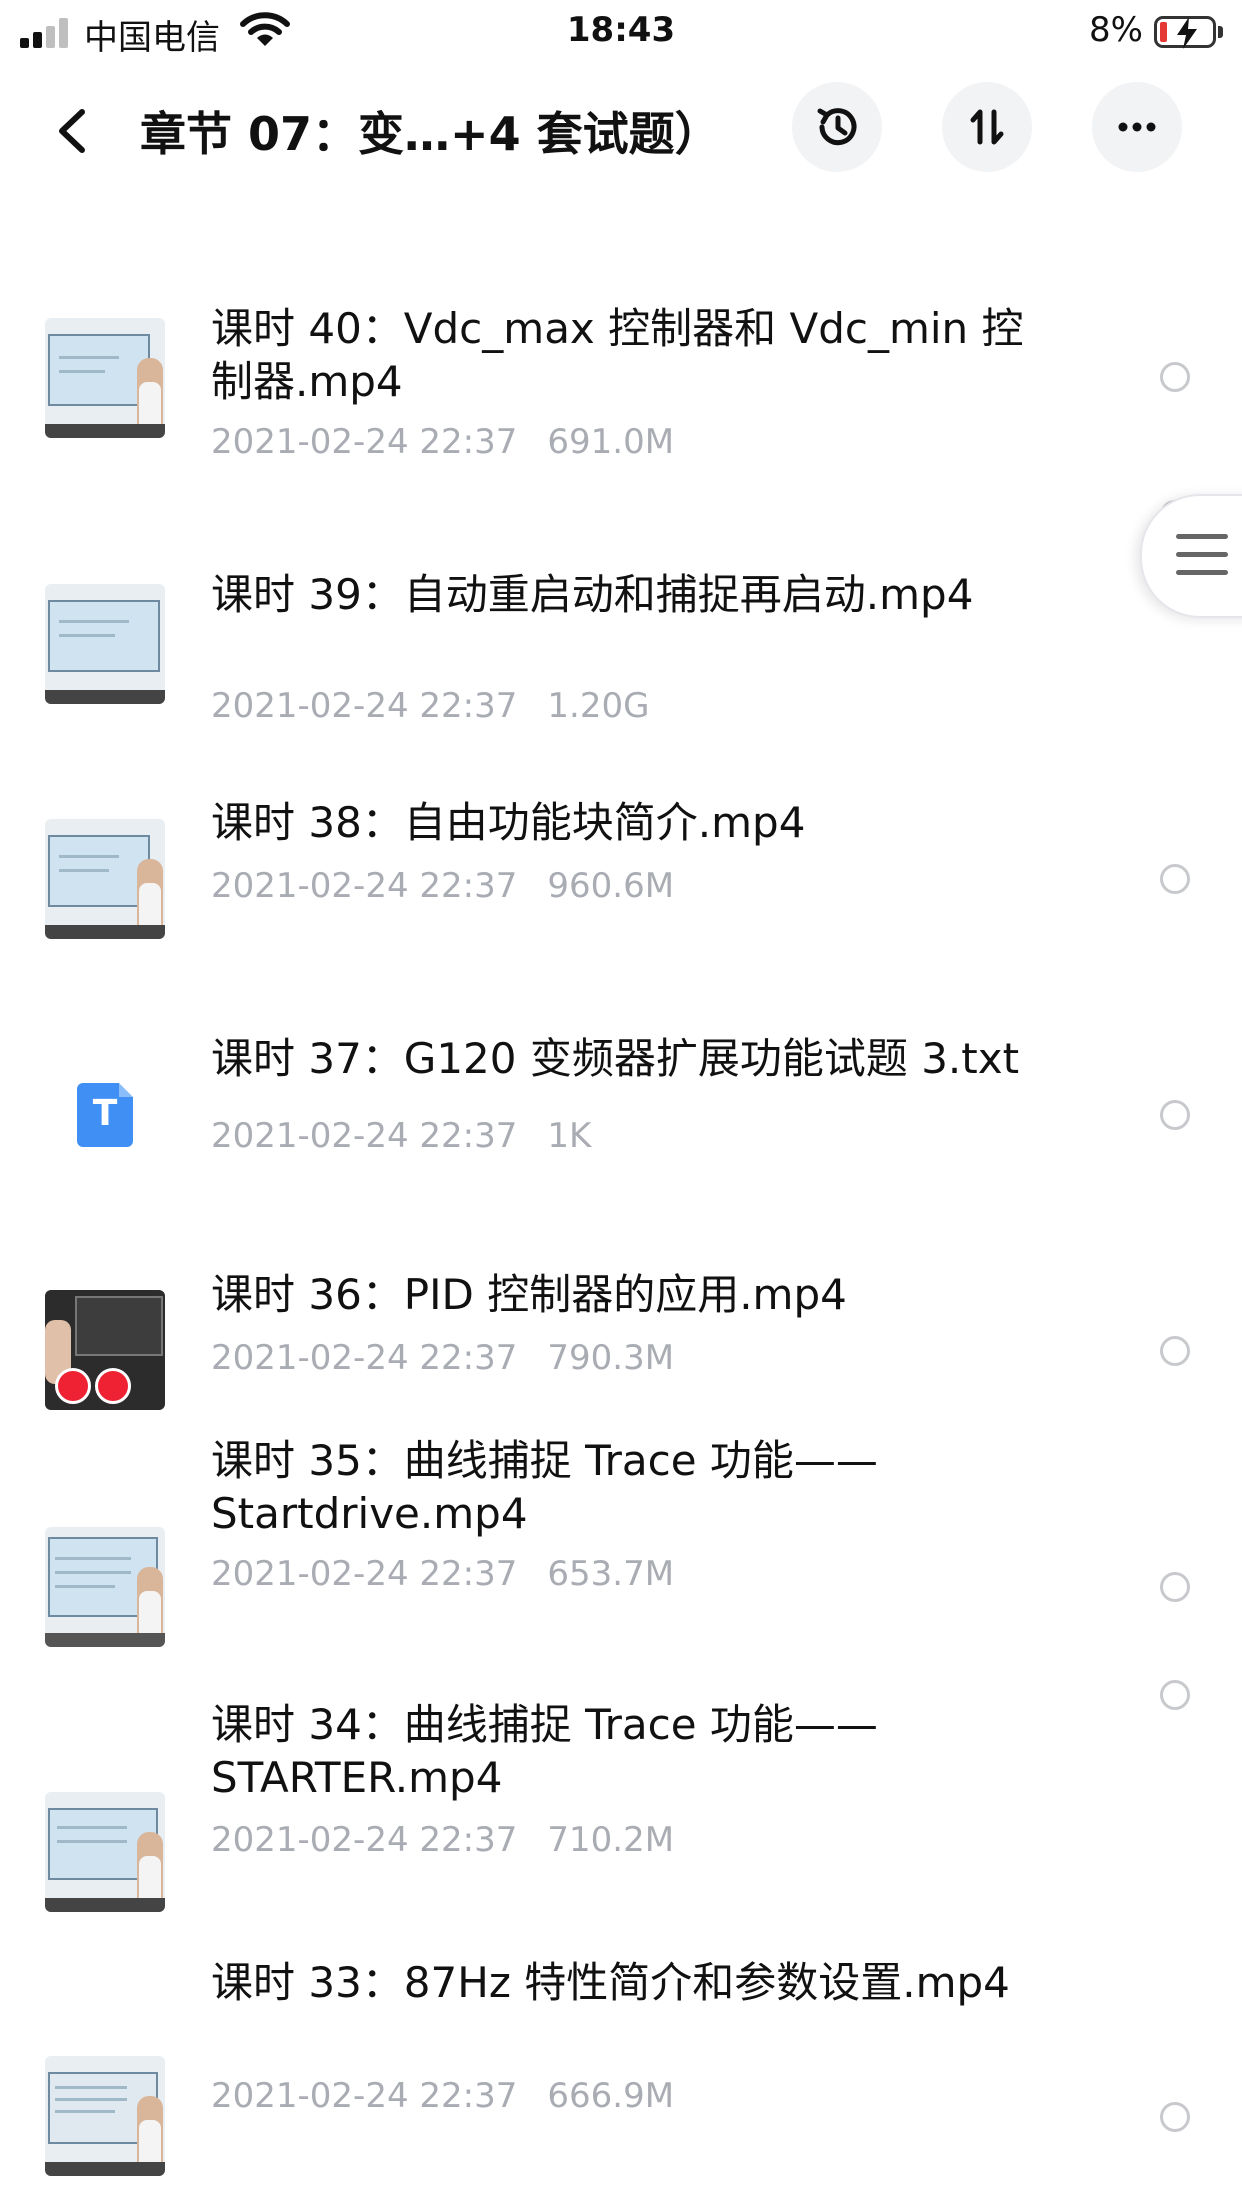  I want to click on header: 章节 07：变…+4 套试题）, so click(621, 130).